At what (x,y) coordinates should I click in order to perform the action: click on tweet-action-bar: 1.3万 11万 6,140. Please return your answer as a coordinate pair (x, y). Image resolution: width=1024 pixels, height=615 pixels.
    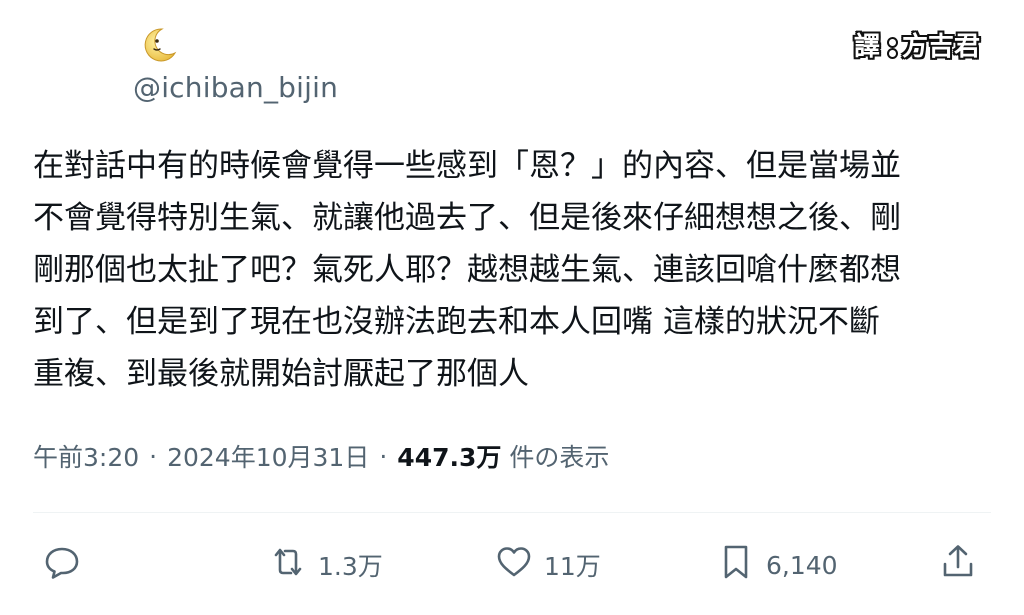
    Looking at the image, I should click on (512, 565).